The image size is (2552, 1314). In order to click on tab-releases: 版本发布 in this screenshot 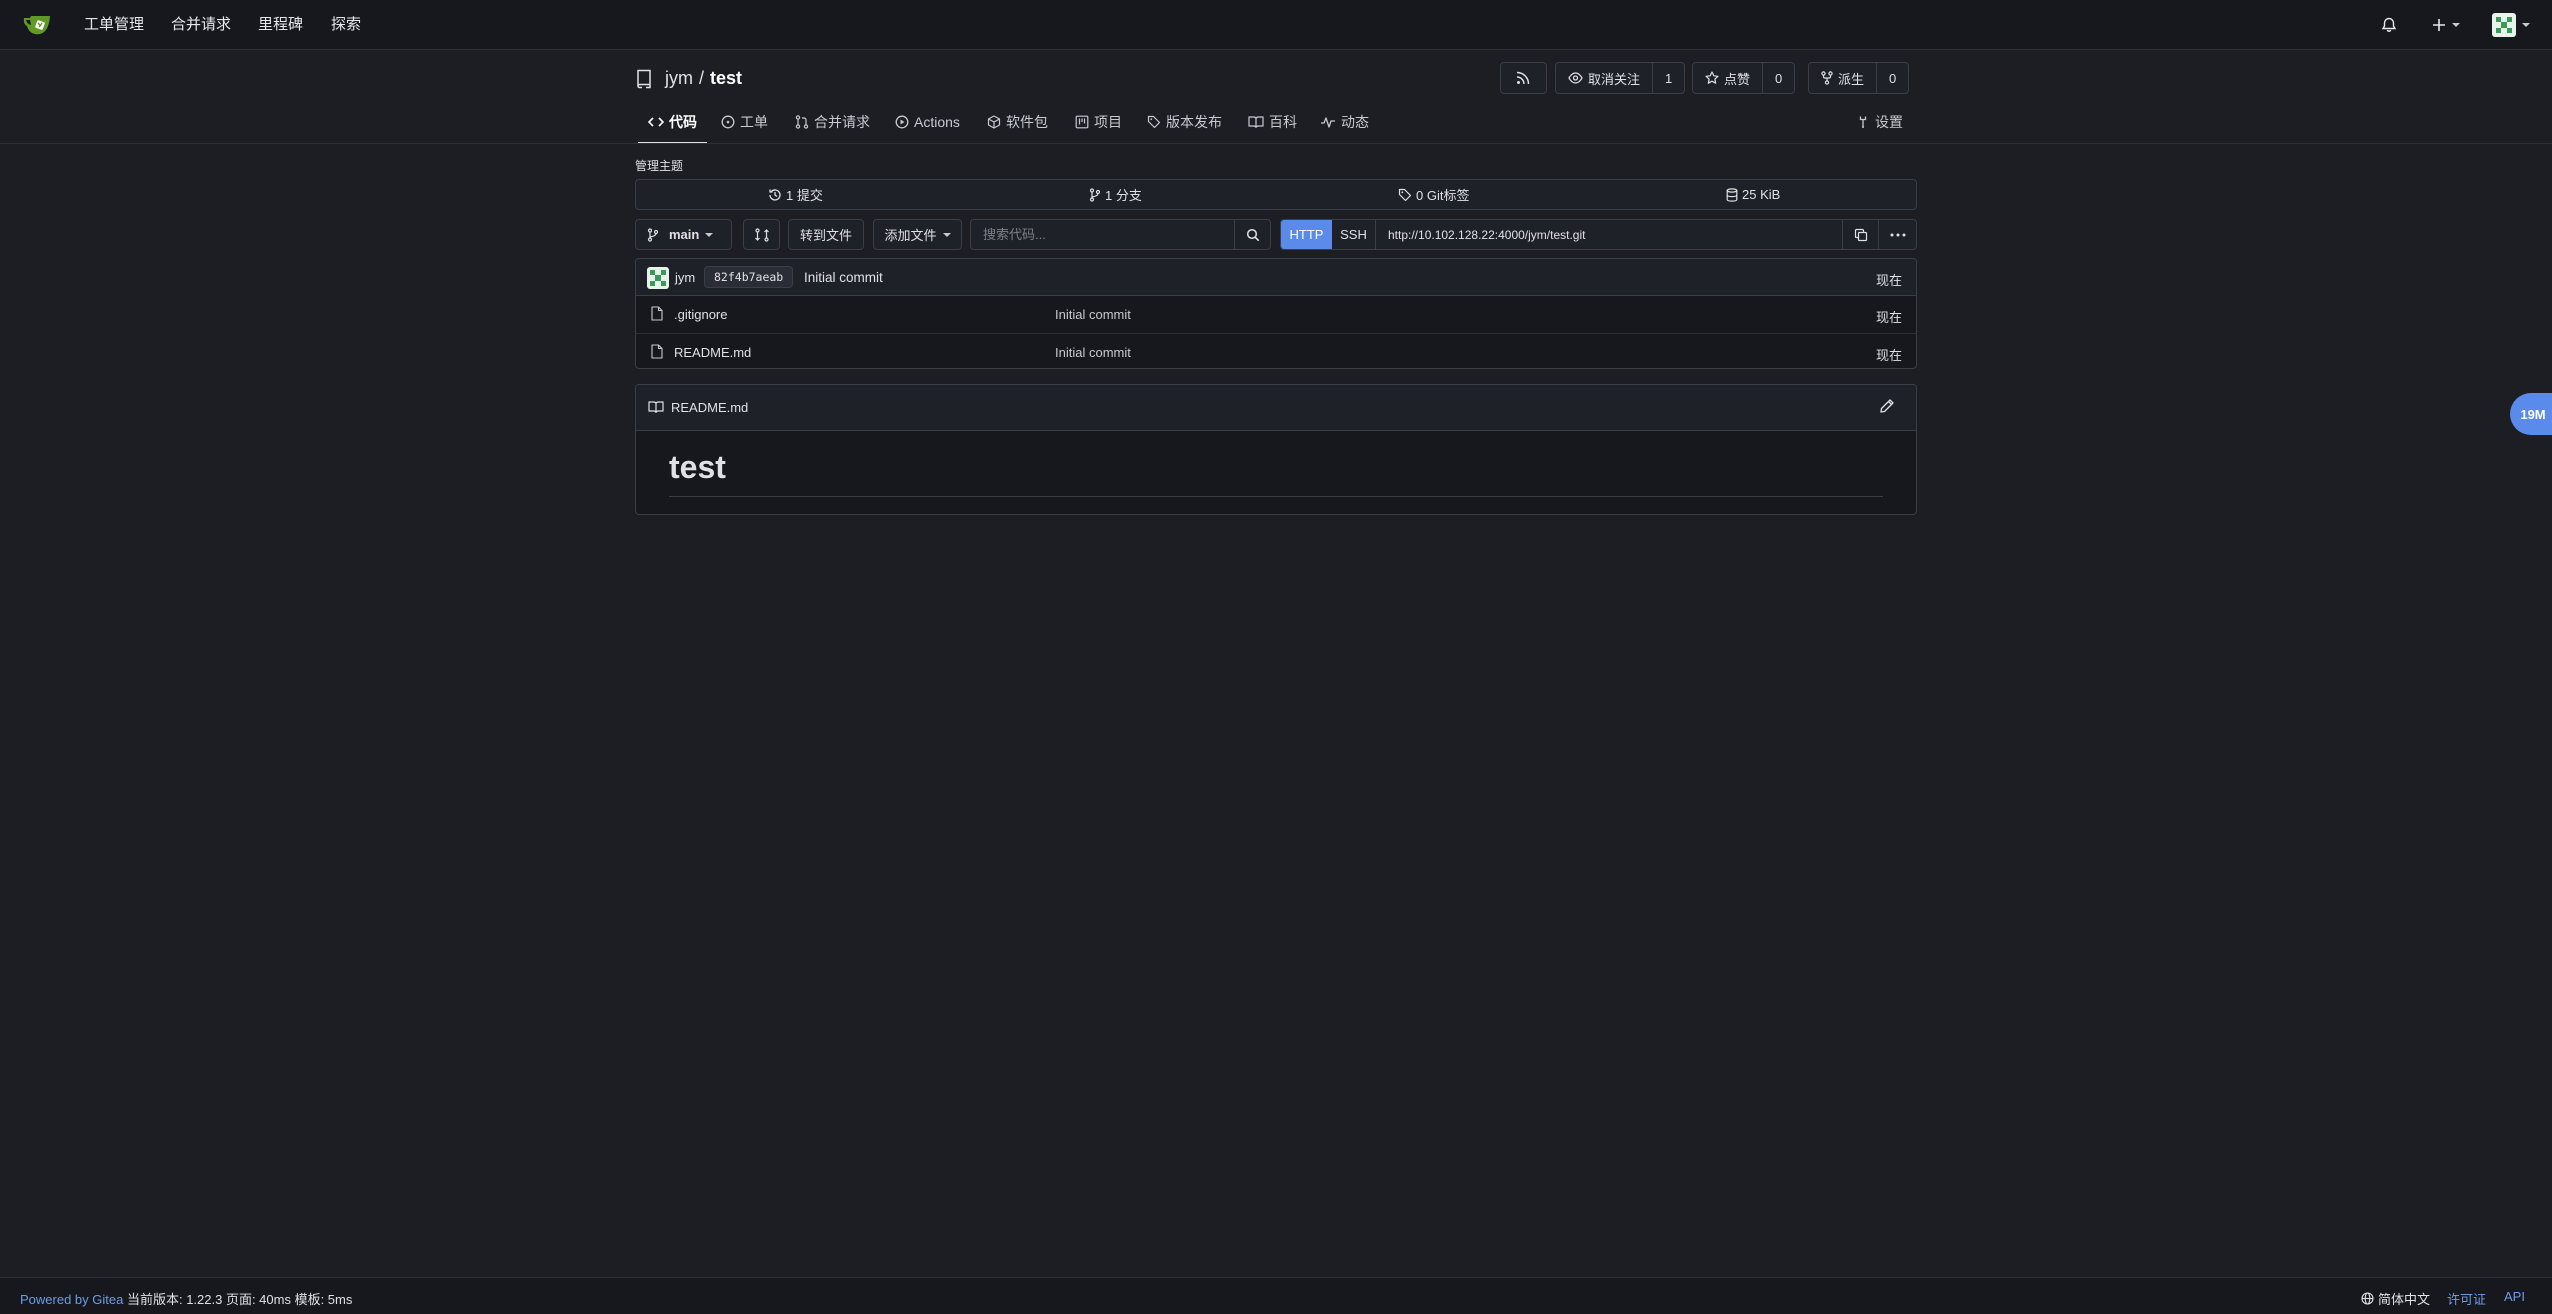, I will do `click(1184, 122)`.